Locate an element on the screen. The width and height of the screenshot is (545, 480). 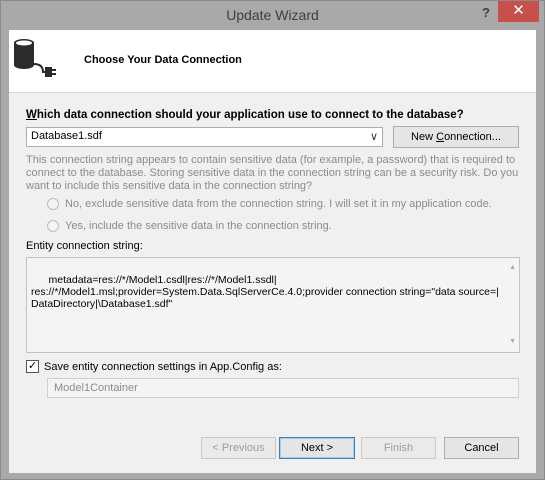
connection-dropdown: Database1.sdf ∨ is located at coordinates (204, 137).